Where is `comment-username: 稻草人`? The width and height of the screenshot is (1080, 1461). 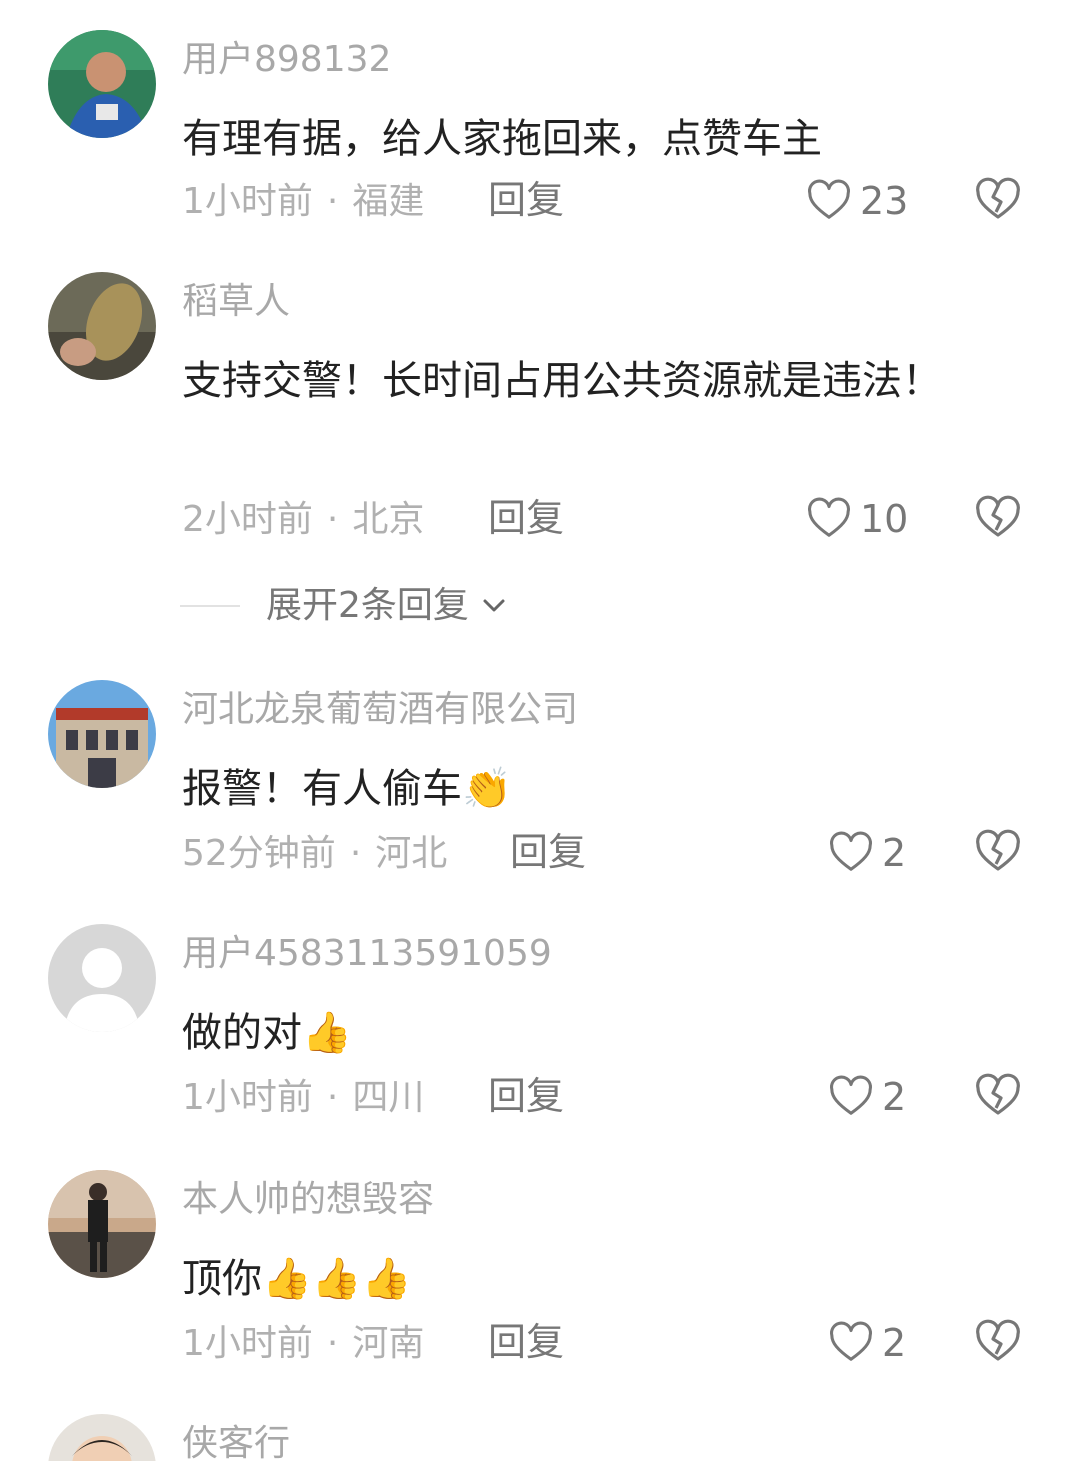
comment-username: 稻草人 is located at coordinates (236, 302).